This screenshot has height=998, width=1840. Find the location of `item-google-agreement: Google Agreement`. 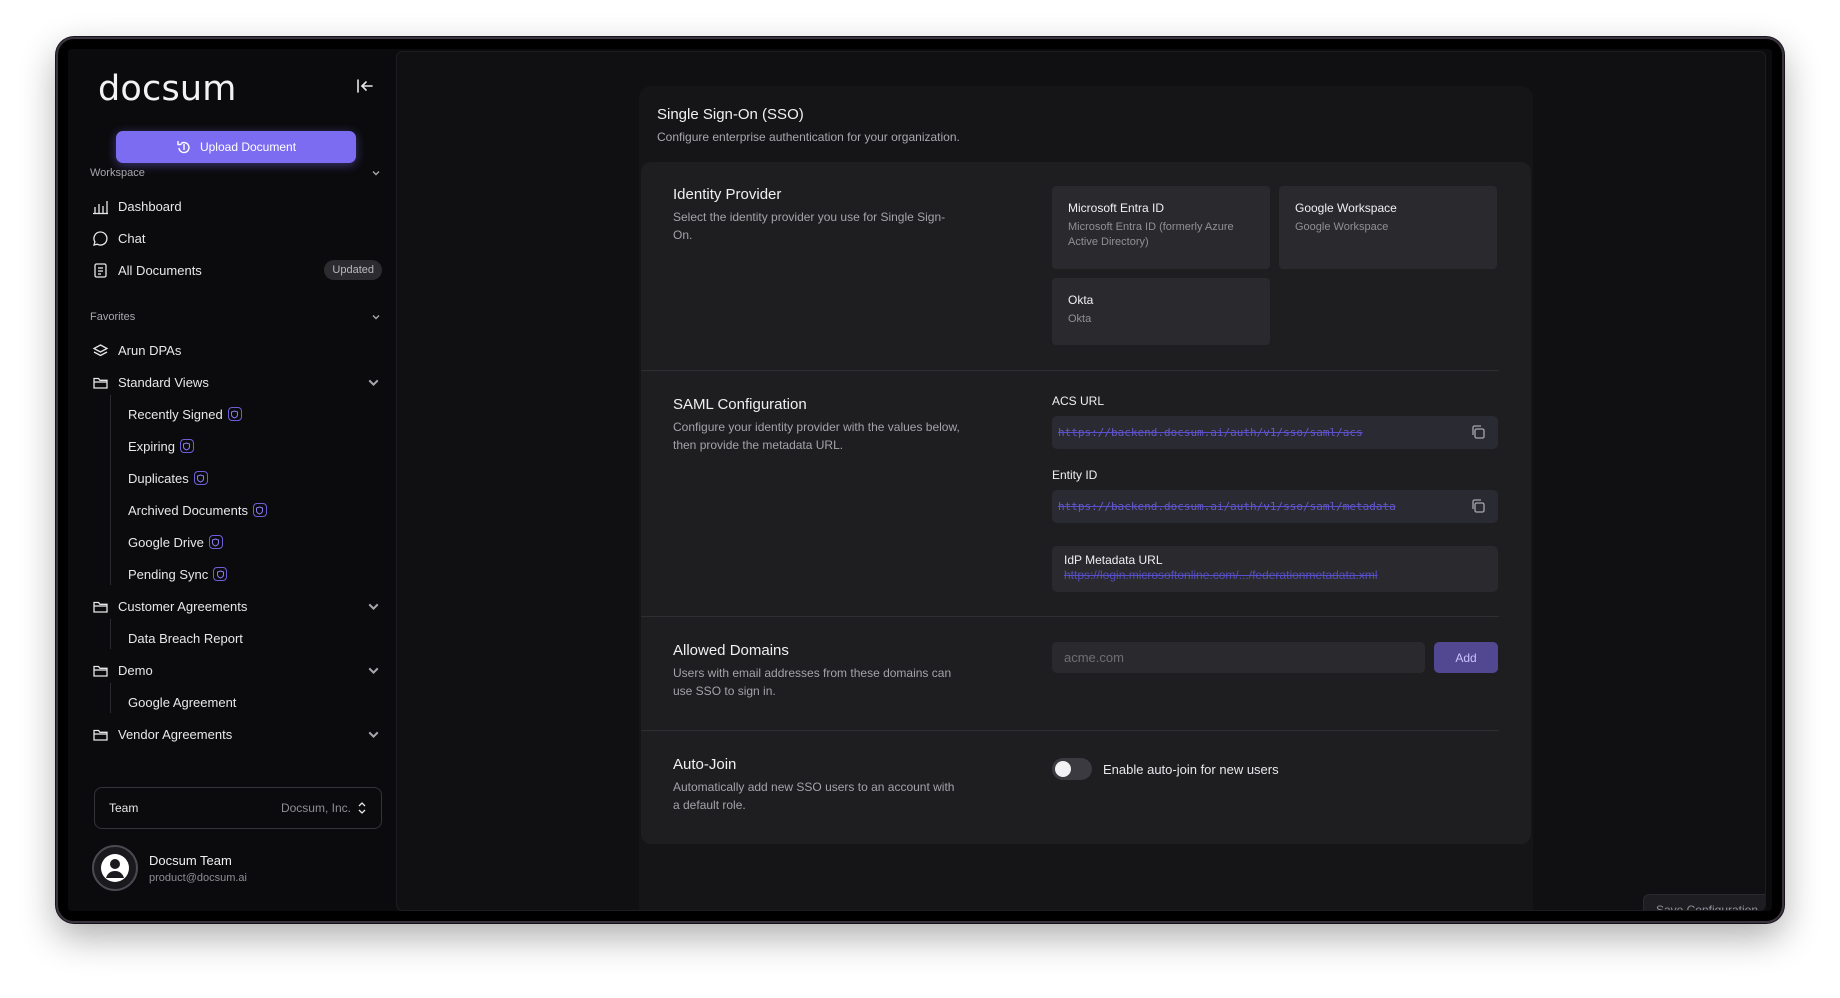

item-google-agreement: Google Agreement is located at coordinates (182, 702).